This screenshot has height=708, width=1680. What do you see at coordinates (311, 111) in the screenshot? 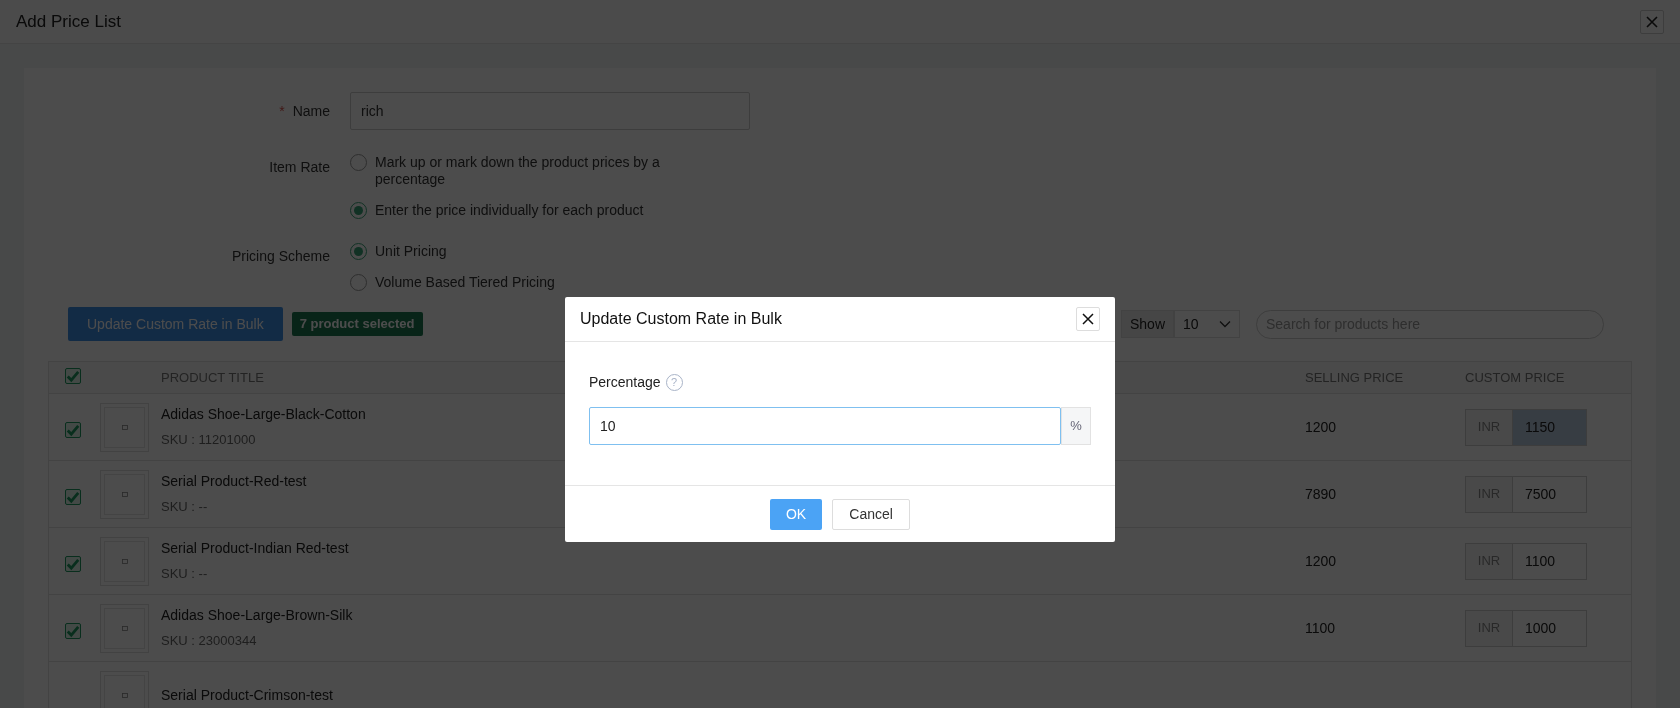
I see `field-label: Name` at bounding box center [311, 111].